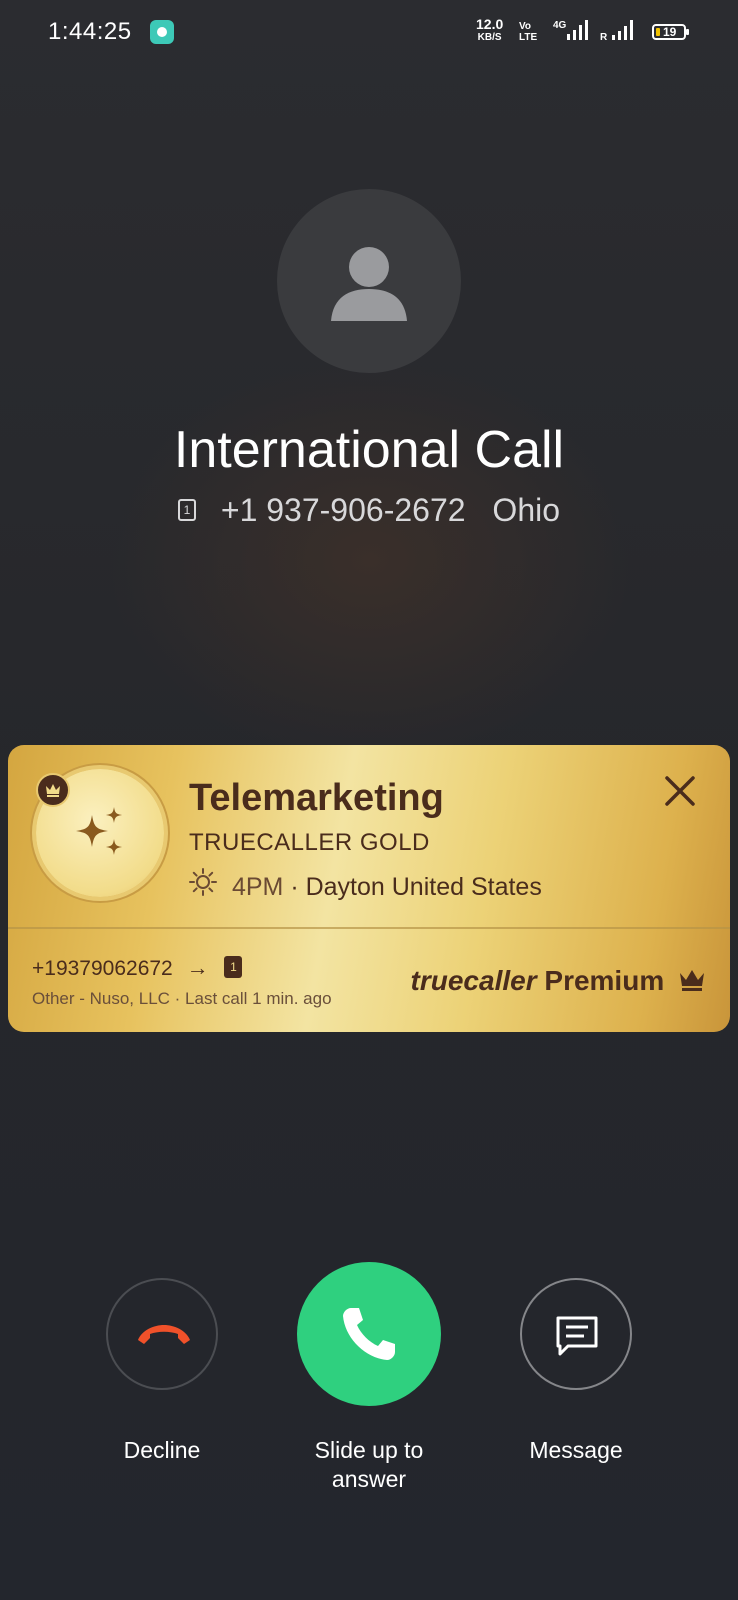 The image size is (738, 1600). What do you see at coordinates (365, 887) in the screenshot?
I see `caller-local-time-location: 4PM · Dayton United States` at bounding box center [365, 887].